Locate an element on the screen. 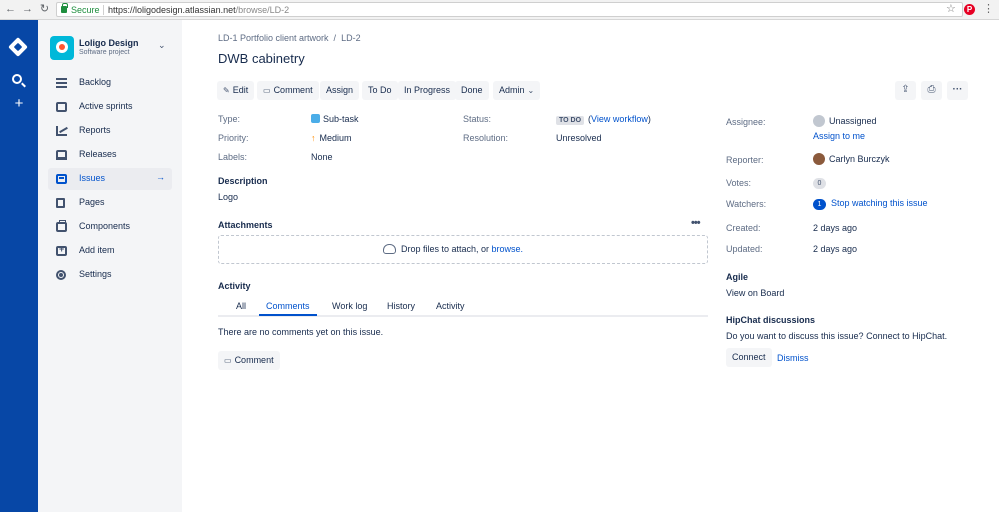 The image size is (999, 512). labels-label: Labels: is located at coordinates (233, 157).